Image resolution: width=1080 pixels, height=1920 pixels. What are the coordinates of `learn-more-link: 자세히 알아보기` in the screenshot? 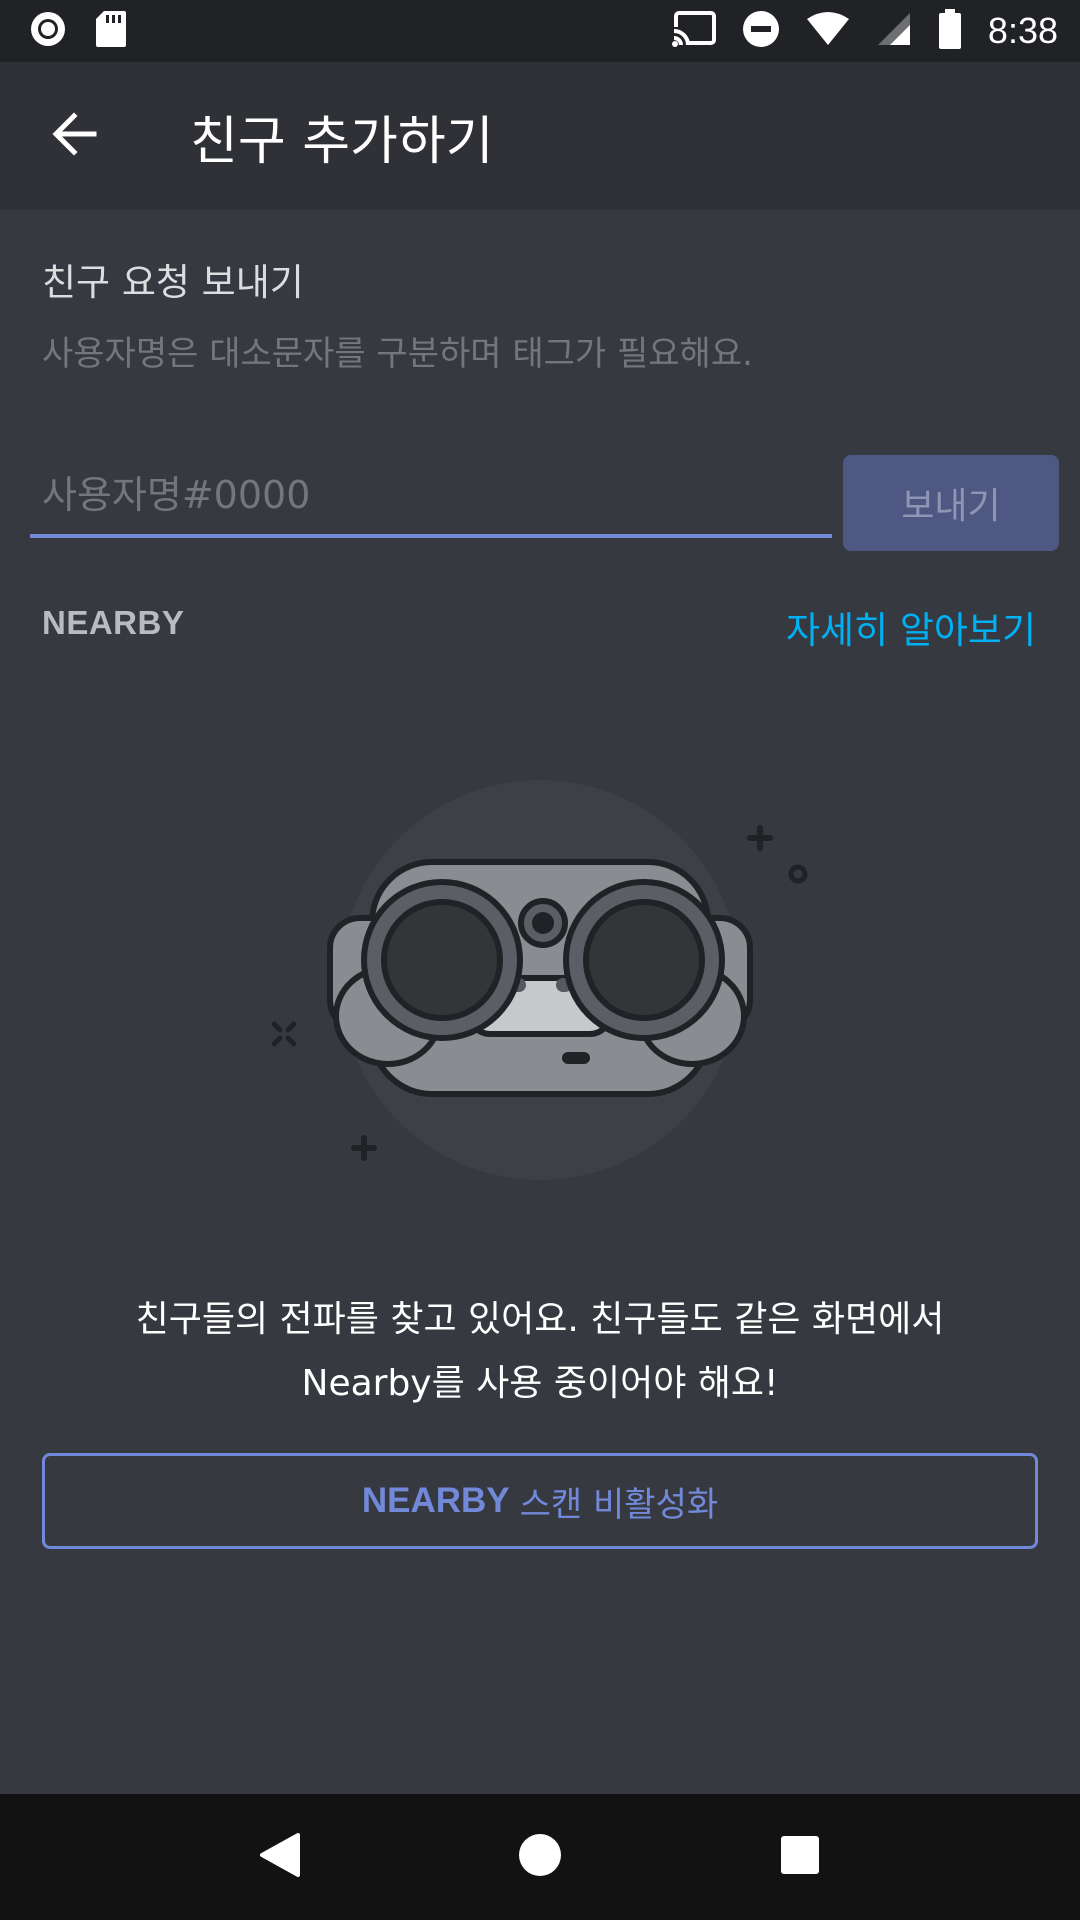 It's located at (911, 627).